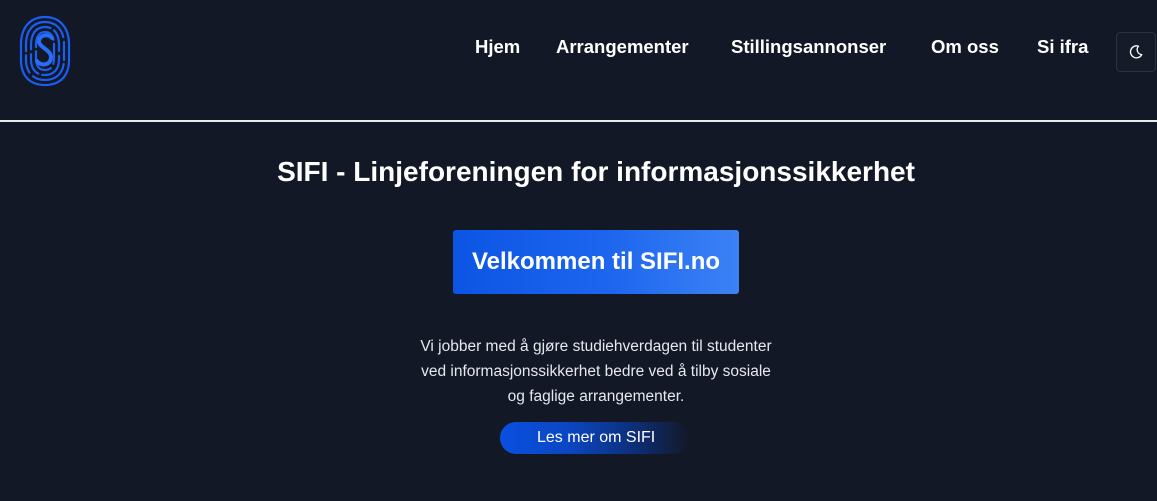  I want to click on welcome-banner: Velkommen til SIFI.no, so click(596, 262).